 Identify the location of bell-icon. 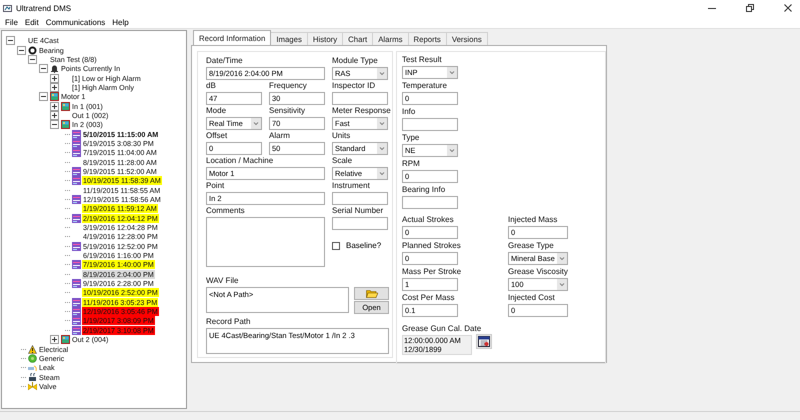
(54, 69).